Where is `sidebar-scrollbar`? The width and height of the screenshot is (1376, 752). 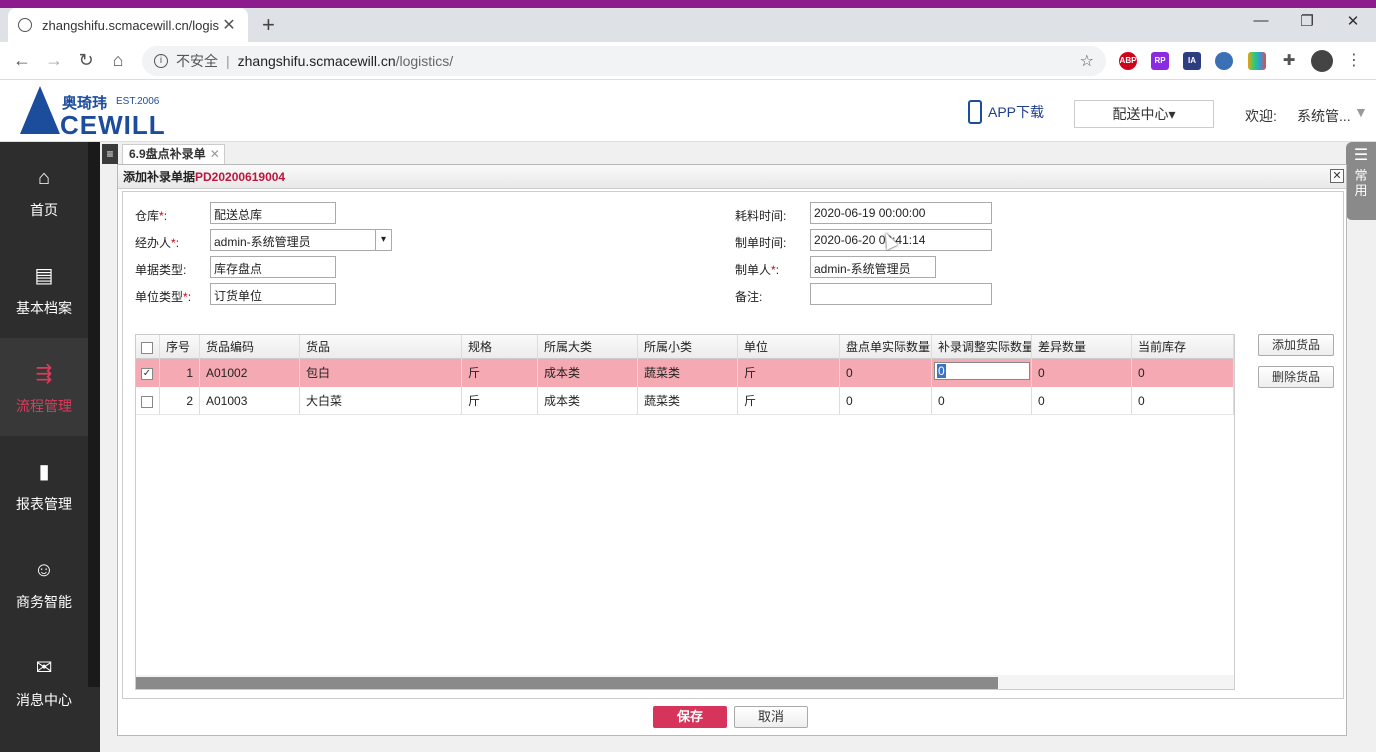
sidebar-scrollbar is located at coordinates (94, 414).